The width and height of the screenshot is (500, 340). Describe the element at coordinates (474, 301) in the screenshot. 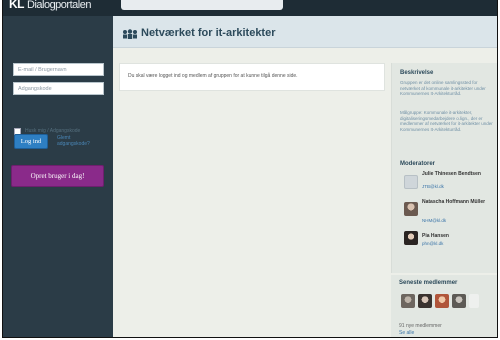

I see `member-avatar-placeholder` at that location.